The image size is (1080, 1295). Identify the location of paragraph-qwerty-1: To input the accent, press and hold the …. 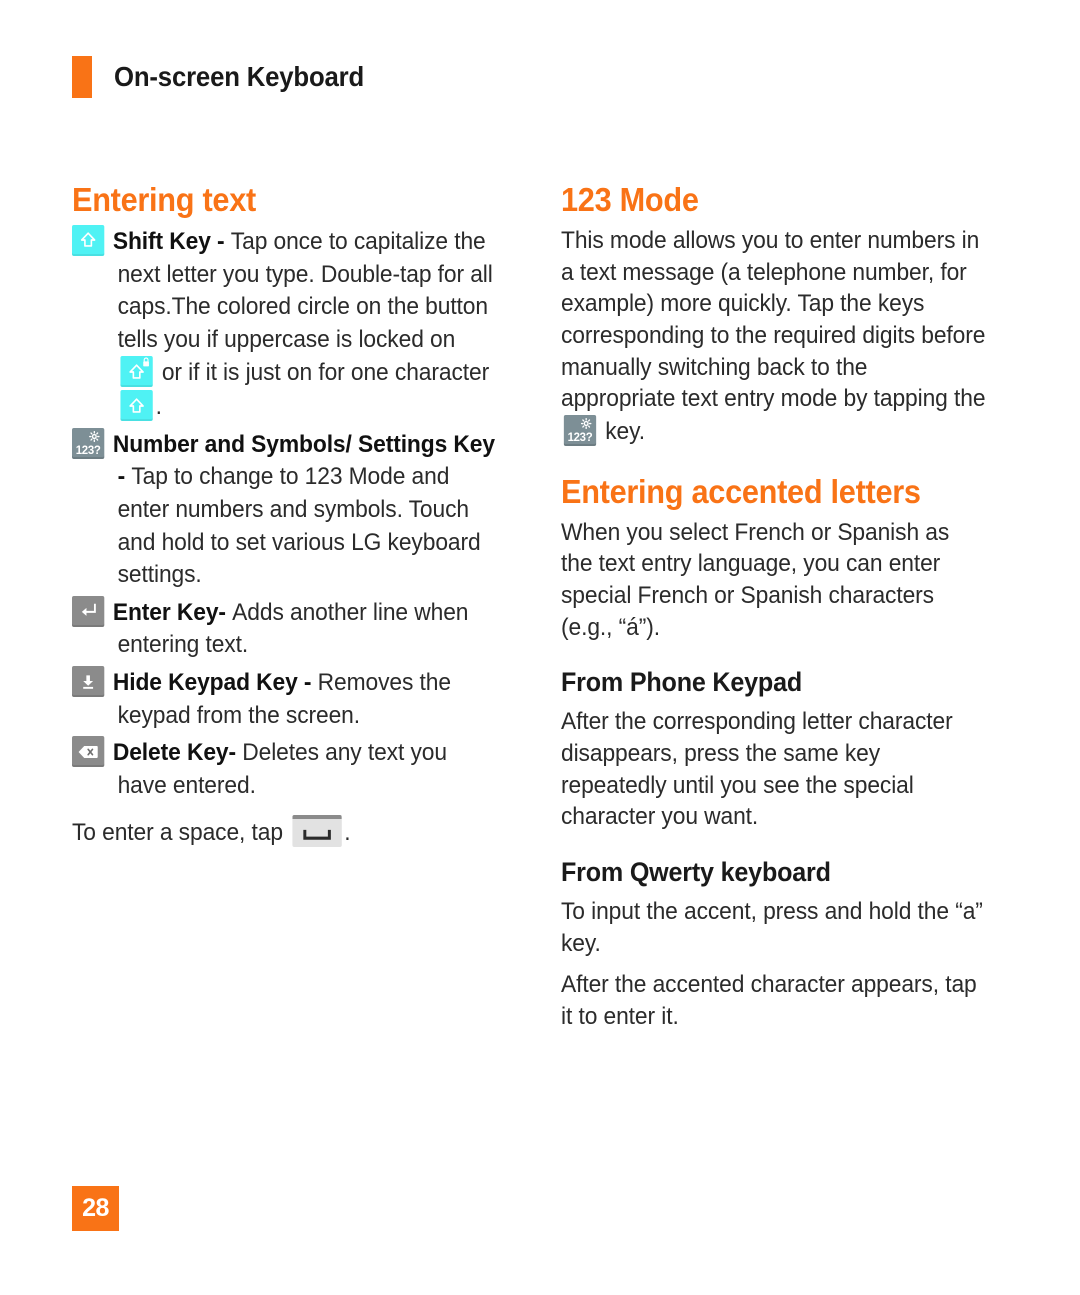
(772, 927).